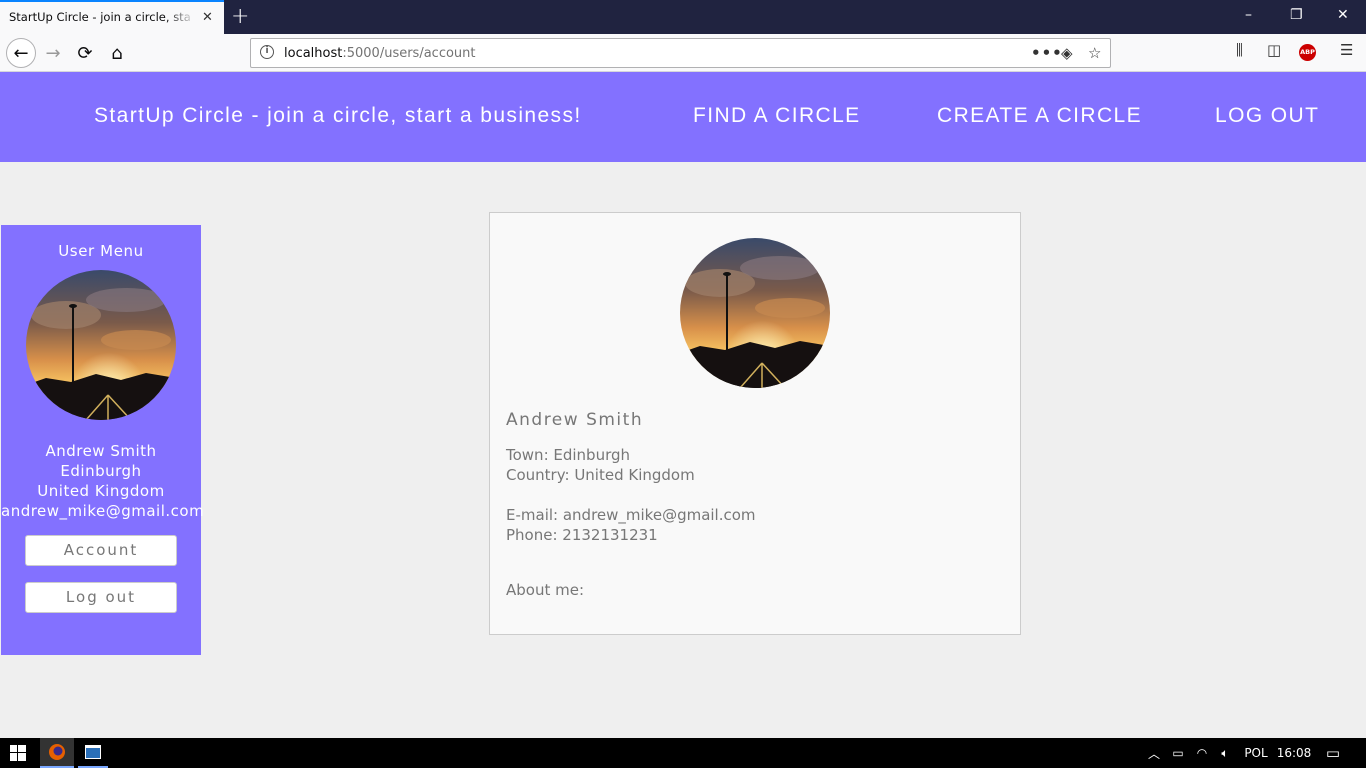 This screenshot has width=1366, height=768. Describe the element at coordinates (101, 491) in the screenshot. I see `user-country: United Kingdom` at that location.